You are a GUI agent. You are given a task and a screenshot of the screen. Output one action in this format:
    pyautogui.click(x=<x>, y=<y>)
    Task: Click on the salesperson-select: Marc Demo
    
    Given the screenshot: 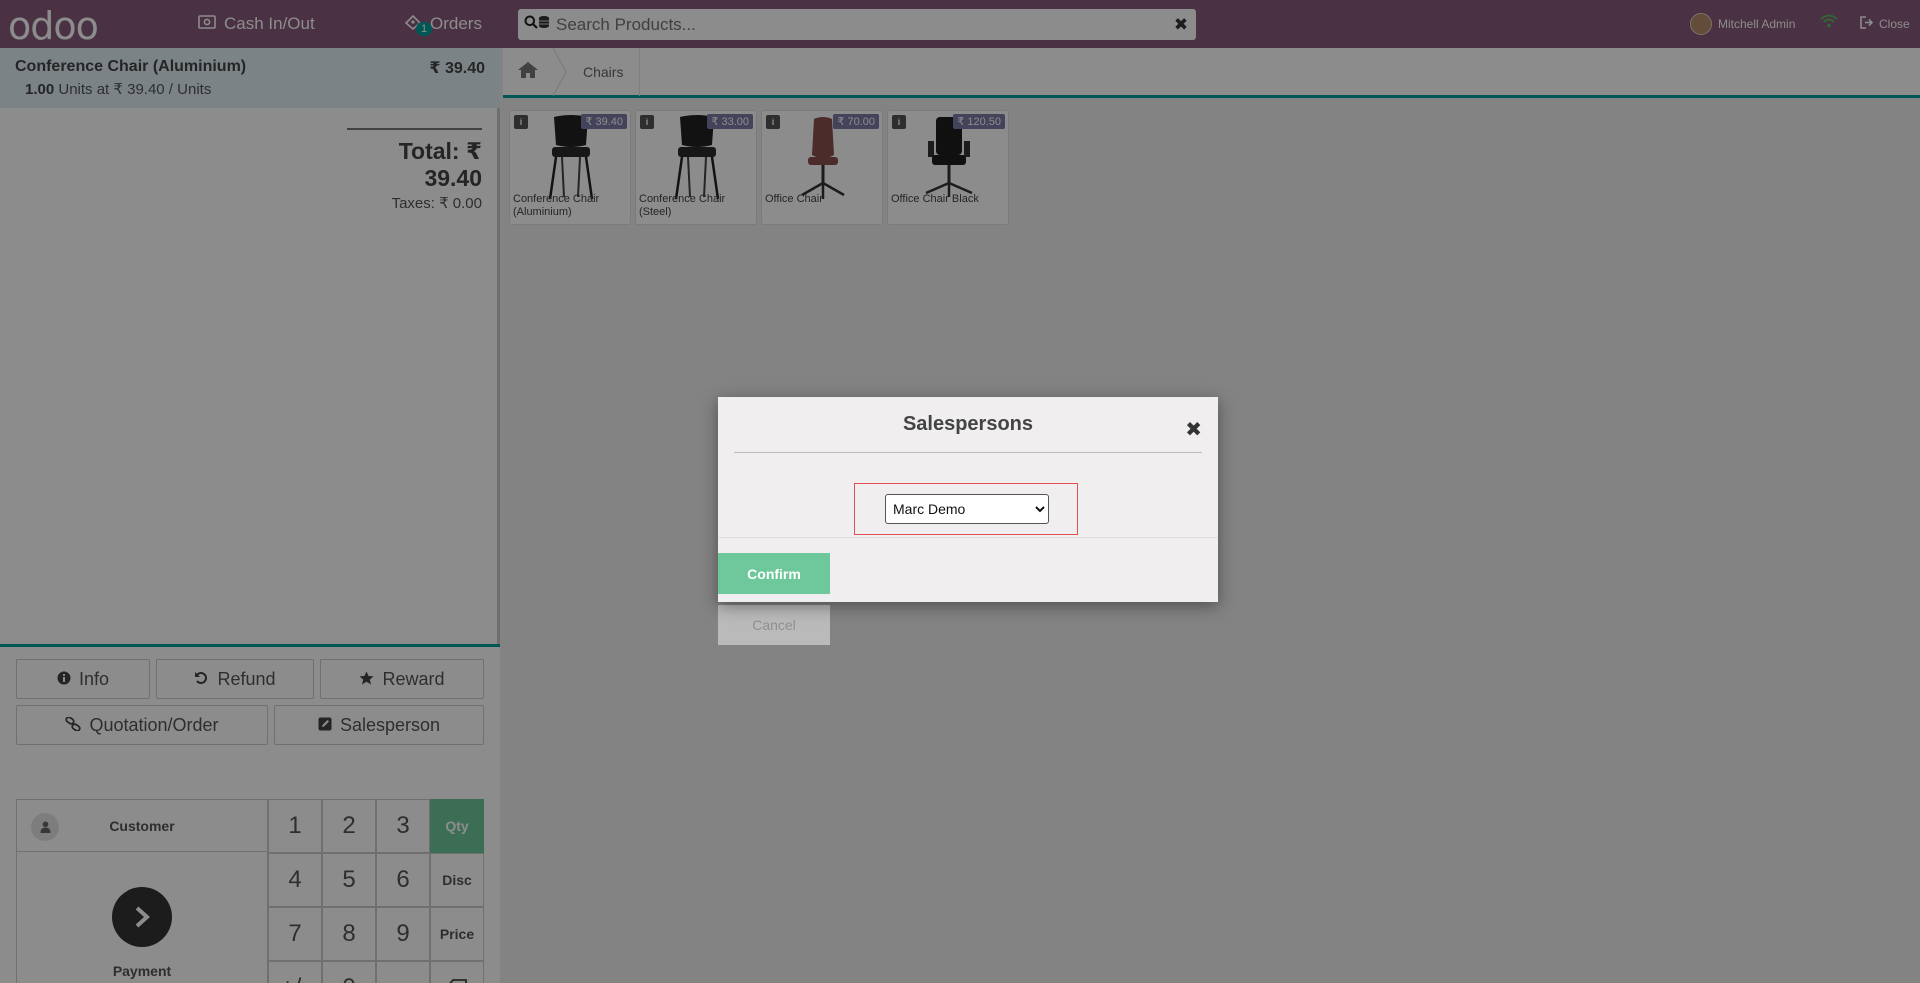 What is the action you would take?
    pyautogui.click(x=967, y=509)
    